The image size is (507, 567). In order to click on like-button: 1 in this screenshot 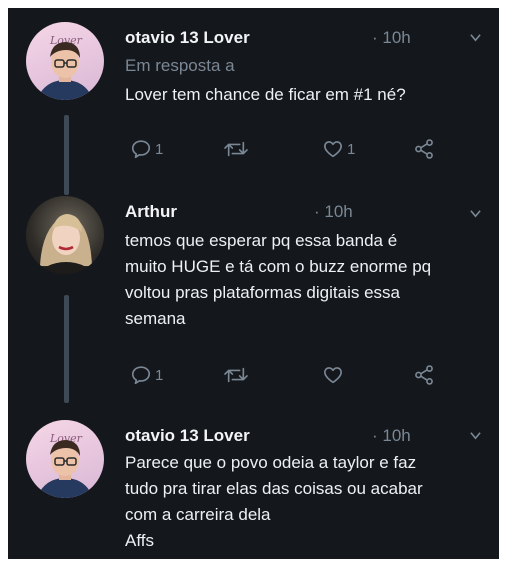, I will do `click(338, 149)`.